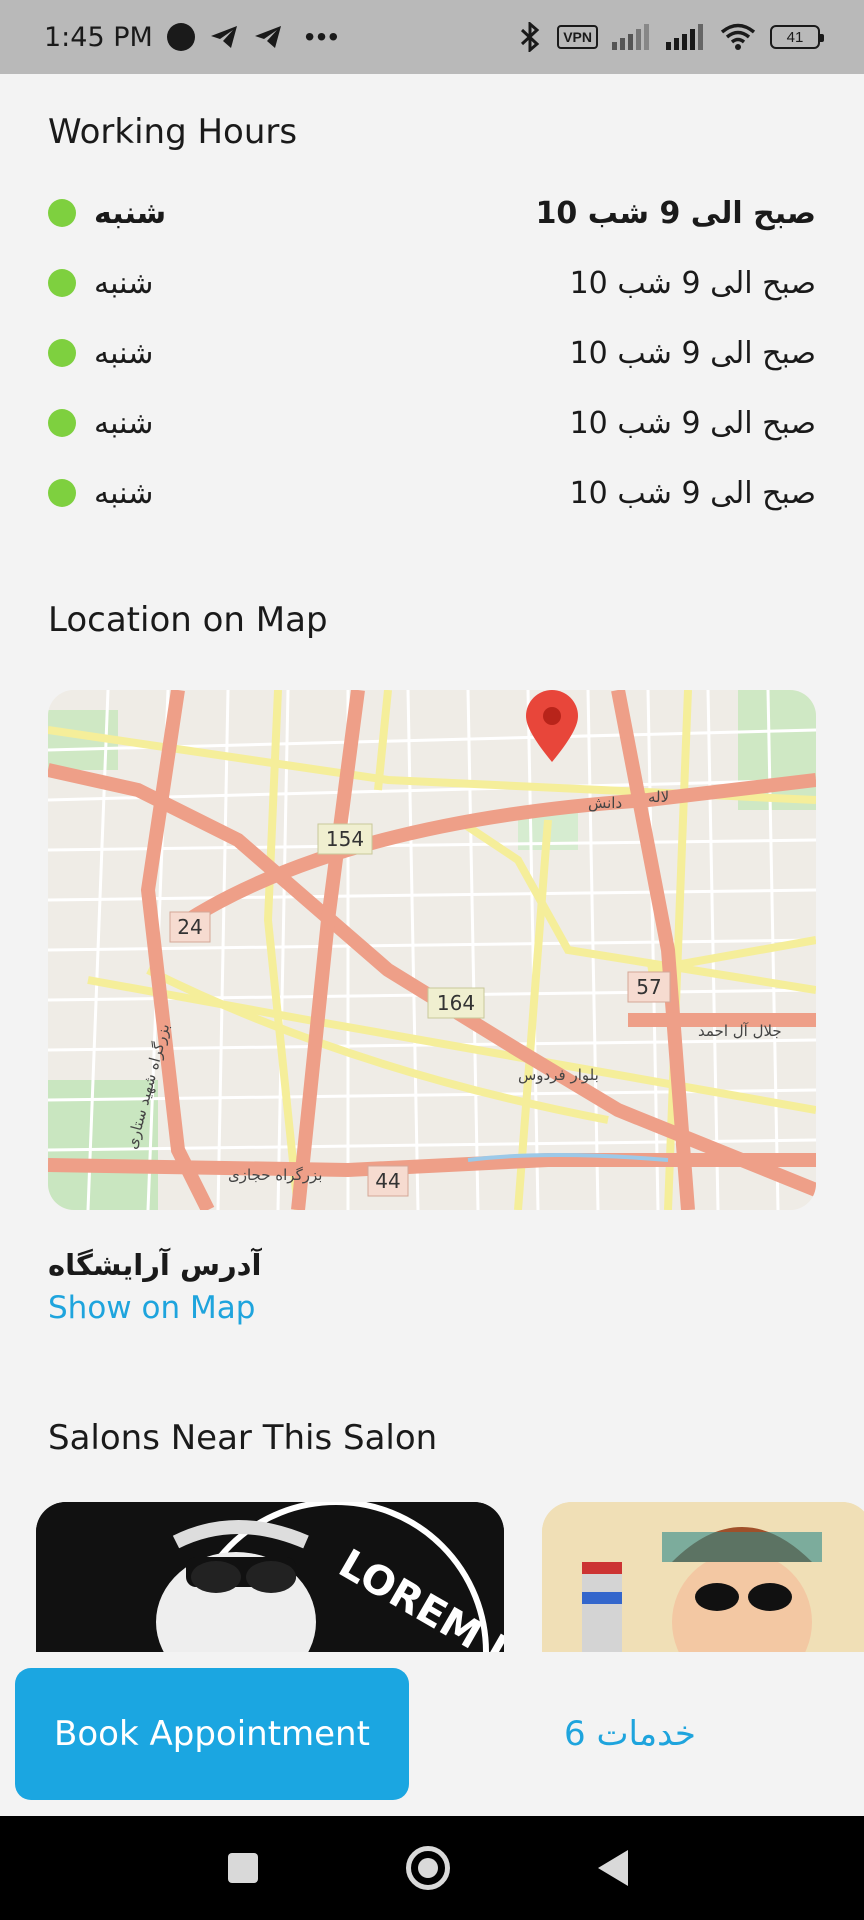 The height and width of the screenshot is (1920, 864). What do you see at coordinates (432, 37) in the screenshot?
I see `status-bar: 1:45 PM ••• VPN 41` at bounding box center [432, 37].